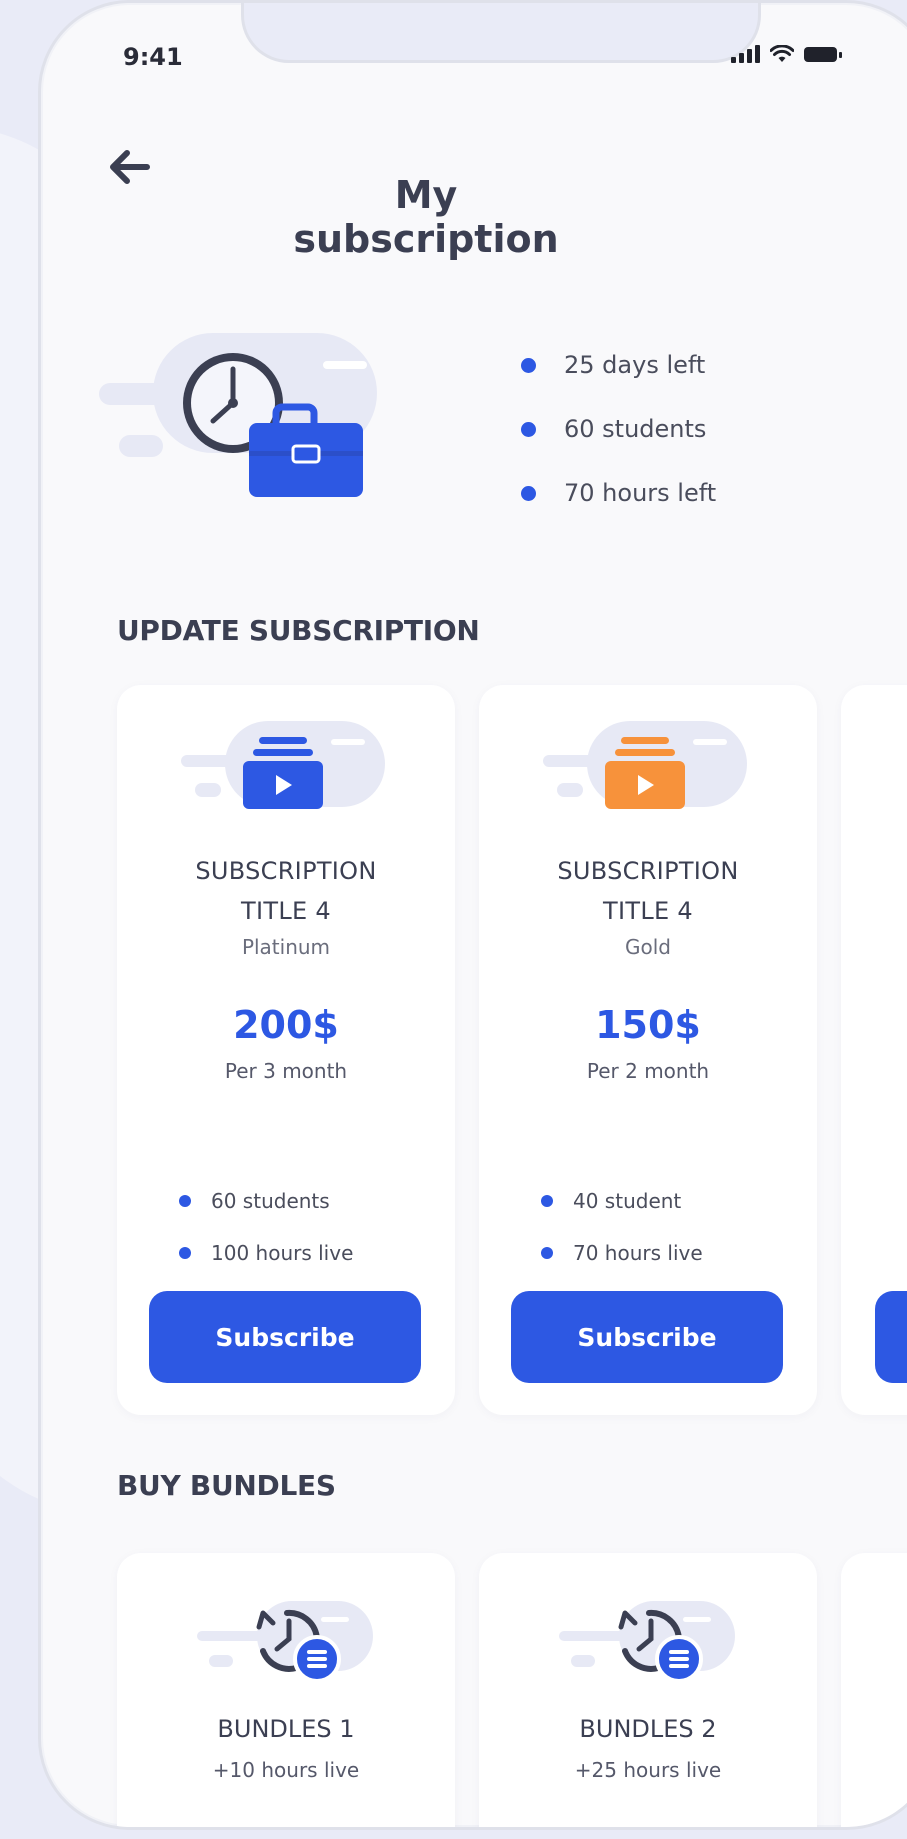  I want to click on subscription-card-partial, so click(874, 1050).